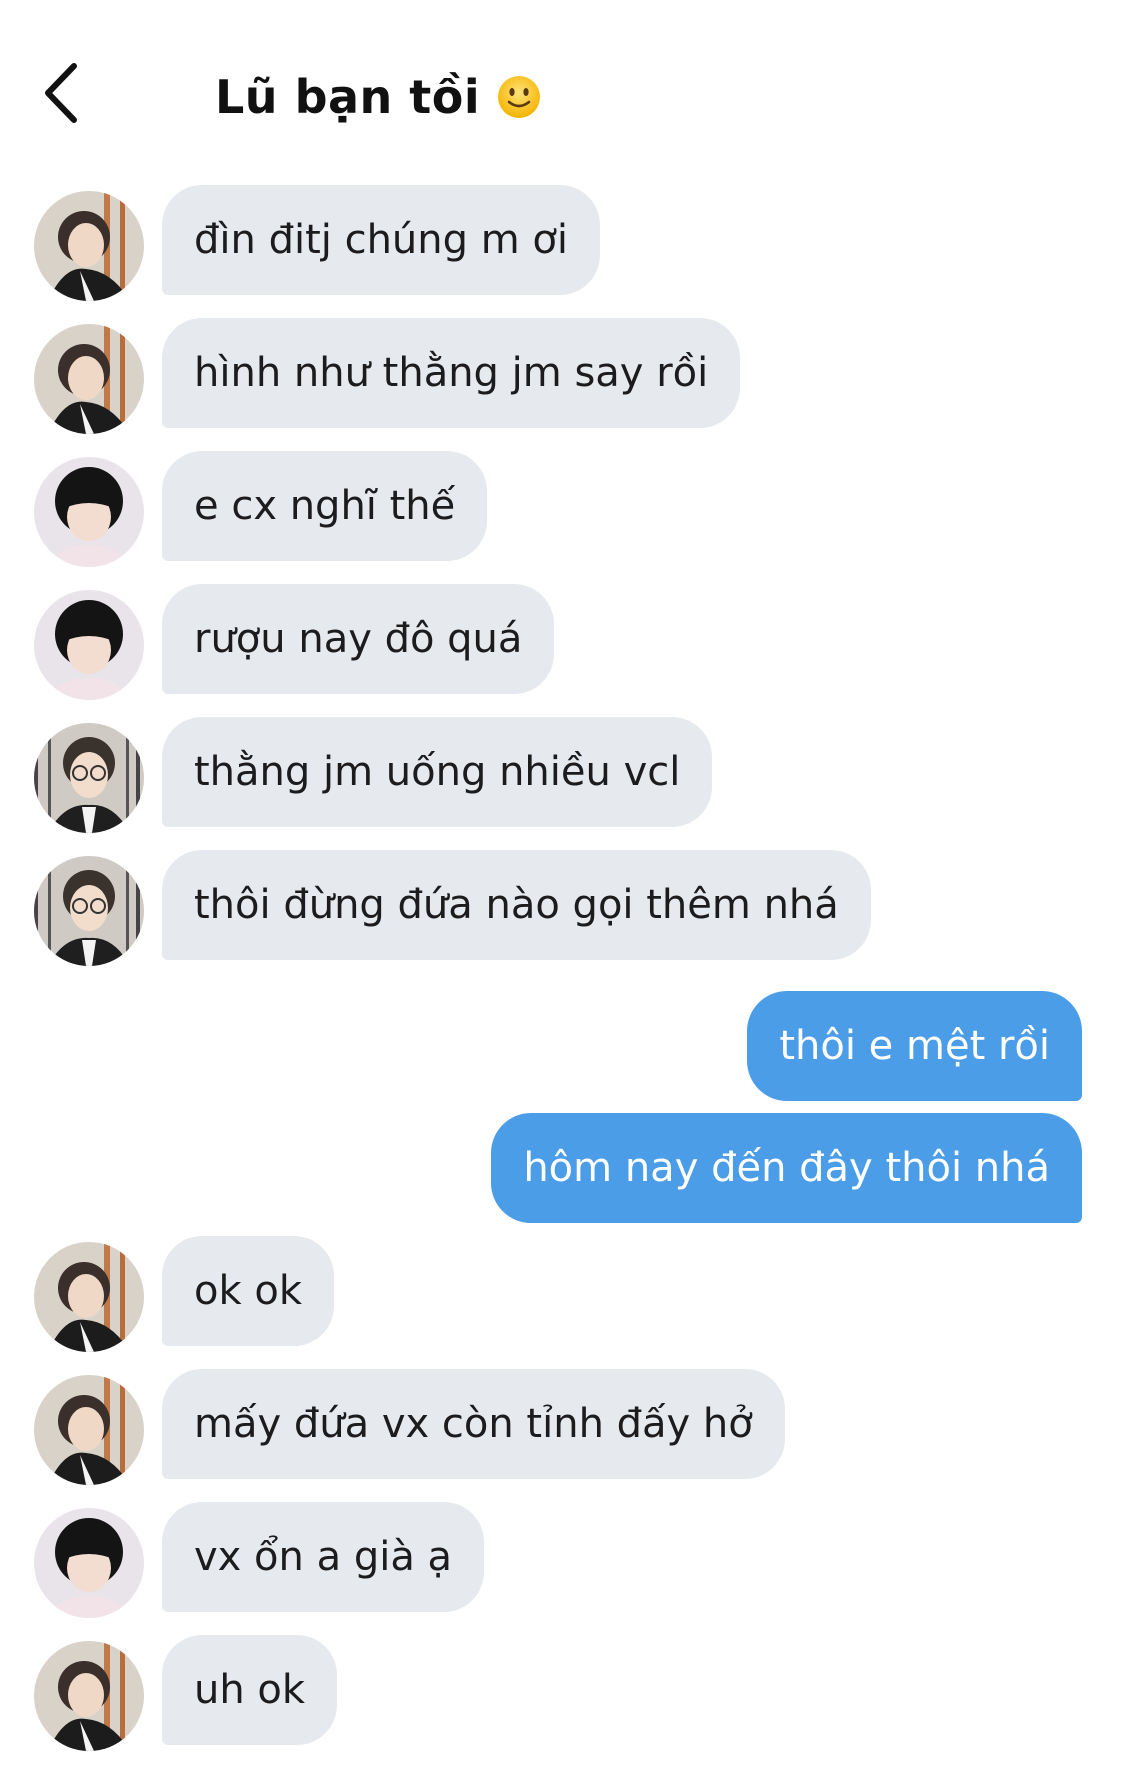 The height and width of the screenshot is (1775, 1124). Describe the element at coordinates (323, 1557) in the screenshot. I see `incoming-message-bubble: vx ổn a già ạ` at that location.